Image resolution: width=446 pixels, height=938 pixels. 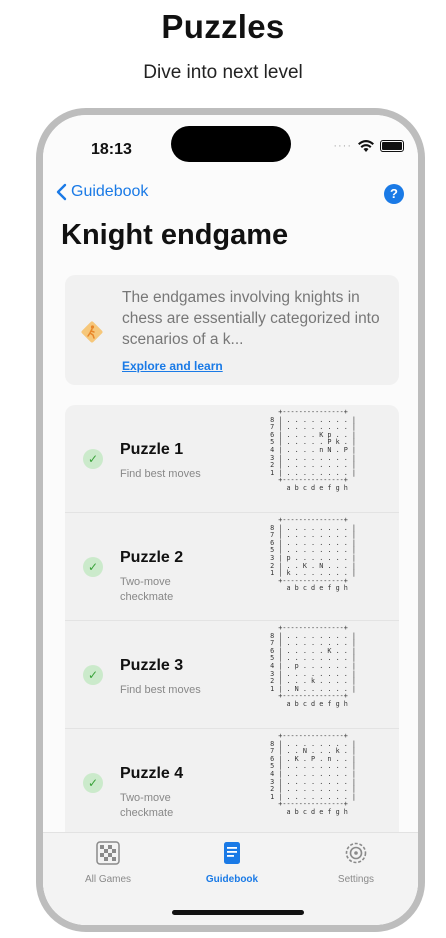 I want to click on wifi-icon, so click(x=366, y=146).